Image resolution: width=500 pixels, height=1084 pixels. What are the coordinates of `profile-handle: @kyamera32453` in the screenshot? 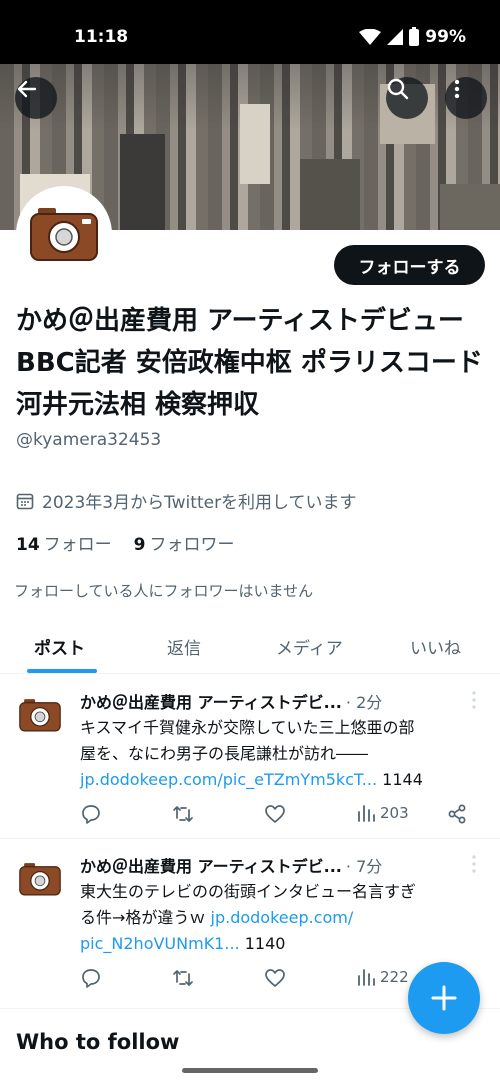 It's located at (89, 440).